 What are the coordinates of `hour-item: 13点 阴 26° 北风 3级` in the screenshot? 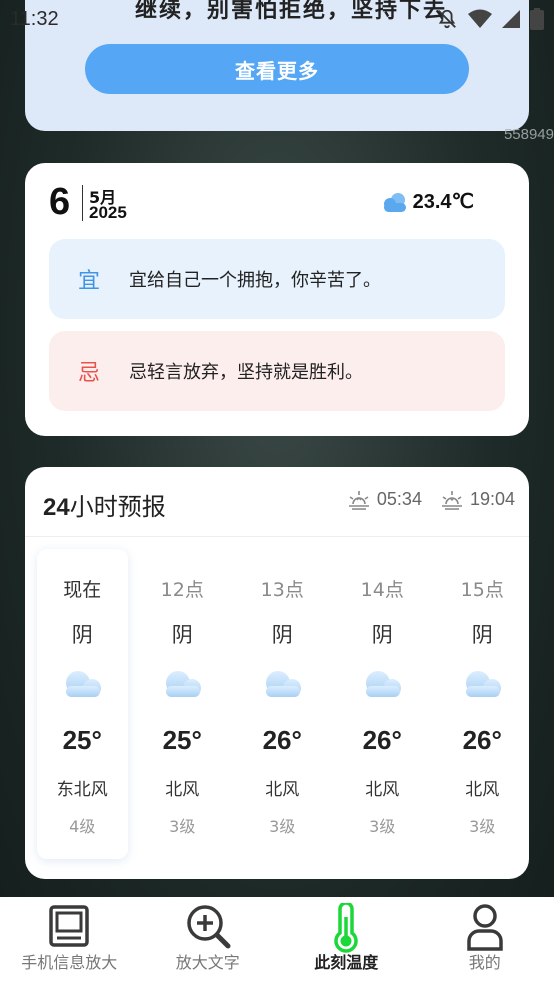 It's located at (282, 704).